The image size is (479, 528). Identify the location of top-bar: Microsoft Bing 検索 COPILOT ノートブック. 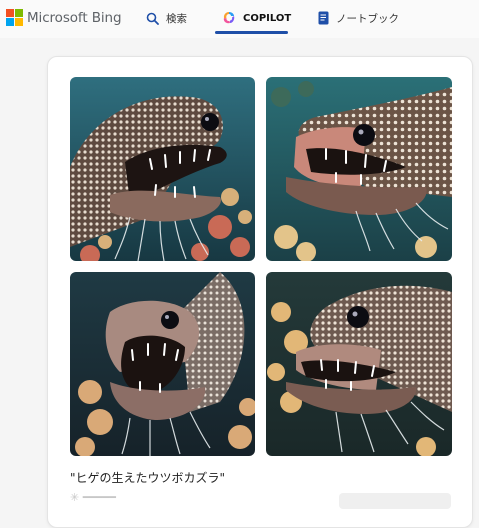
(239, 19).